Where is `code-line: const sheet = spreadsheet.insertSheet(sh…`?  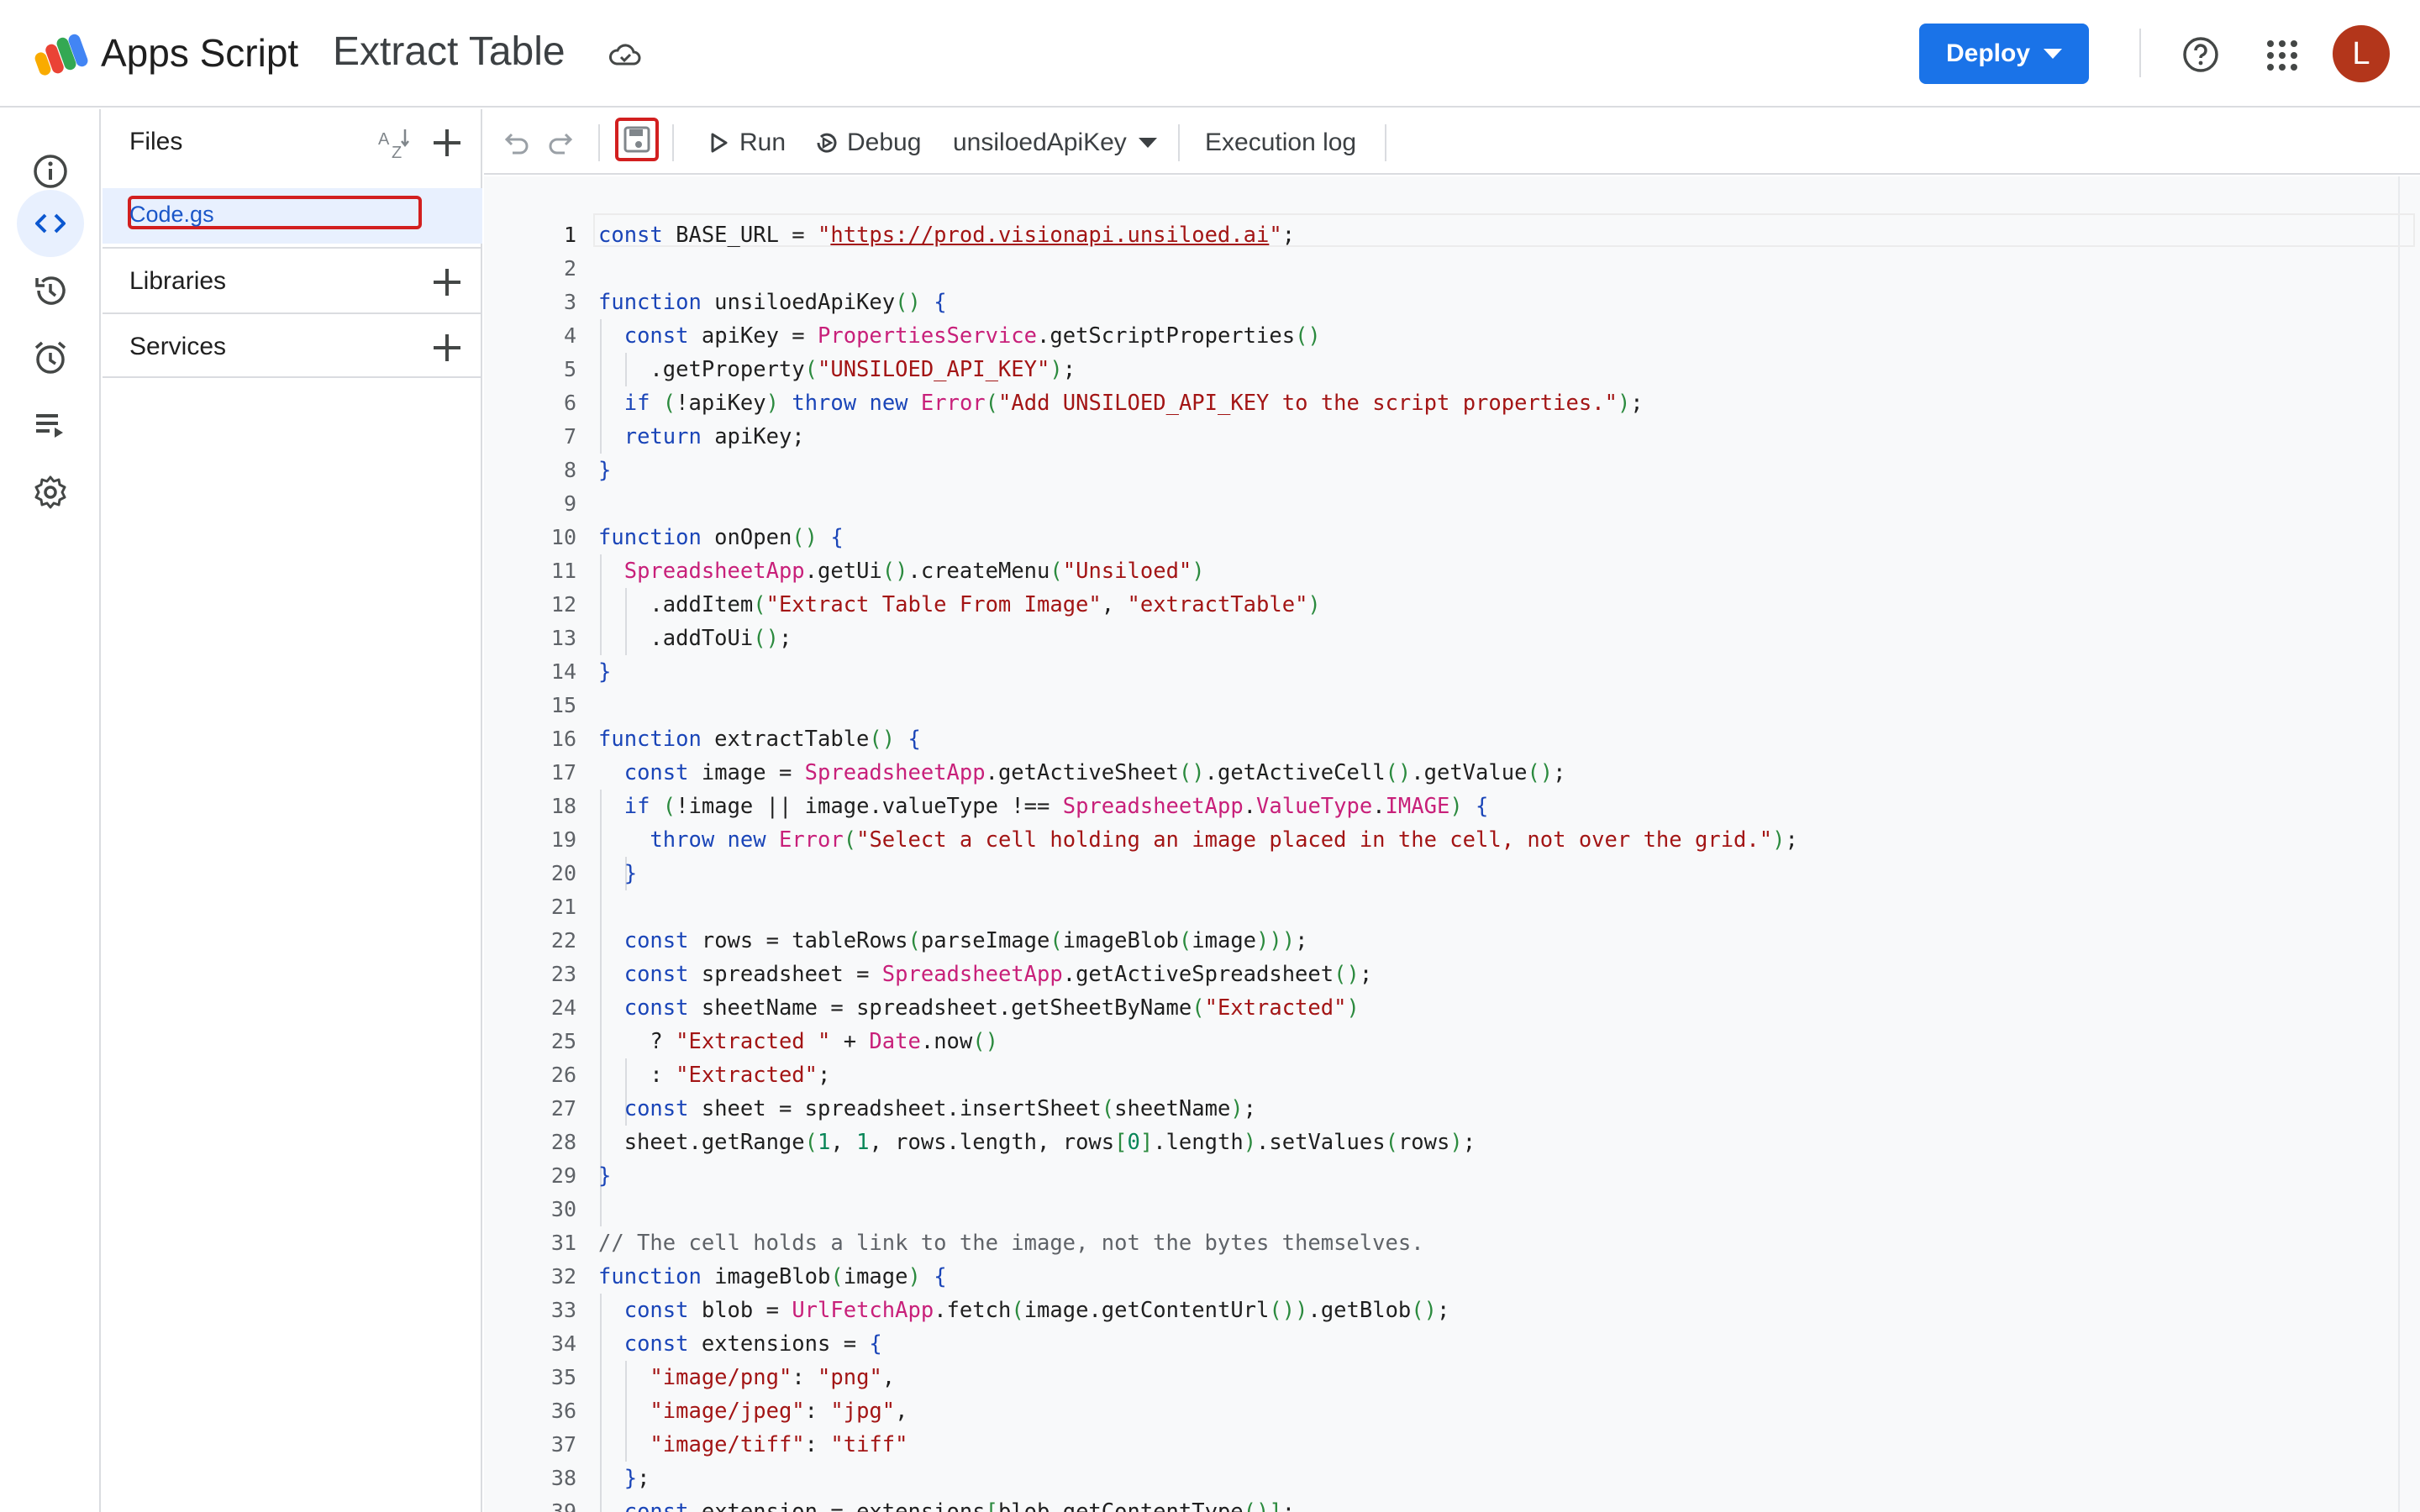 code-line: const sheet = spreadsheet.insertSheet(sh… is located at coordinates (1198, 1109).